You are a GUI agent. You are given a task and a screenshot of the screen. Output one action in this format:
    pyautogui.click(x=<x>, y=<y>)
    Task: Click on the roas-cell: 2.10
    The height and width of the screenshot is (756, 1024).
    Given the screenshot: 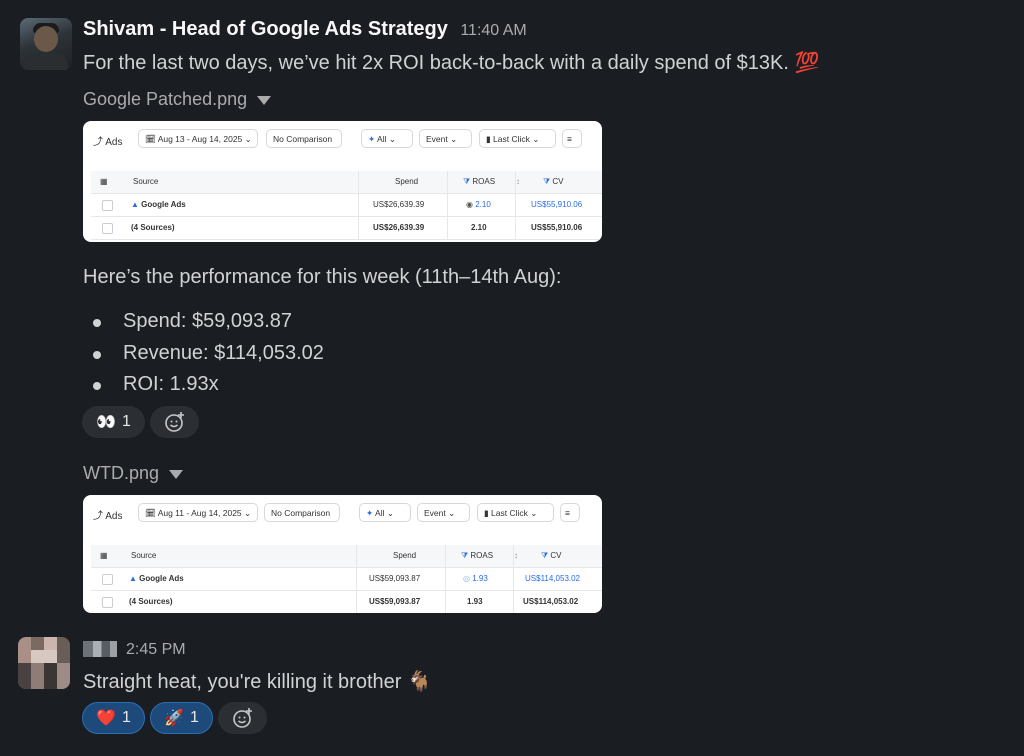 What is the action you would take?
    pyautogui.click(x=479, y=227)
    